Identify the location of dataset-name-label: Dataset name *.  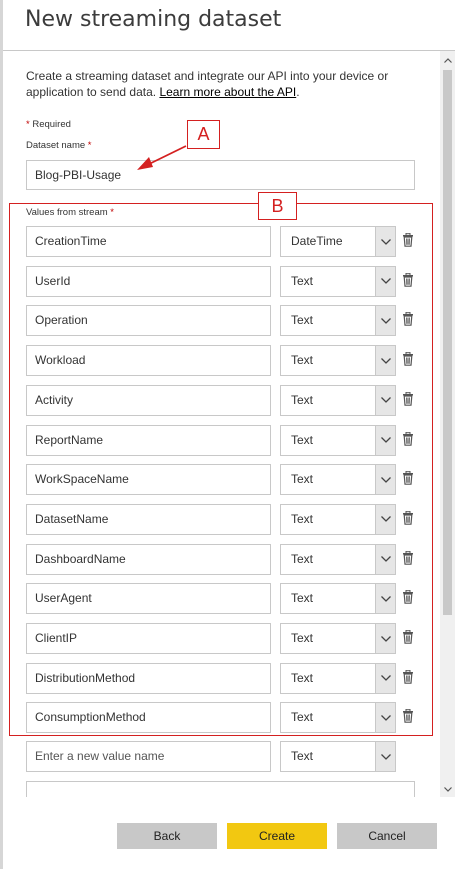
(59, 145).